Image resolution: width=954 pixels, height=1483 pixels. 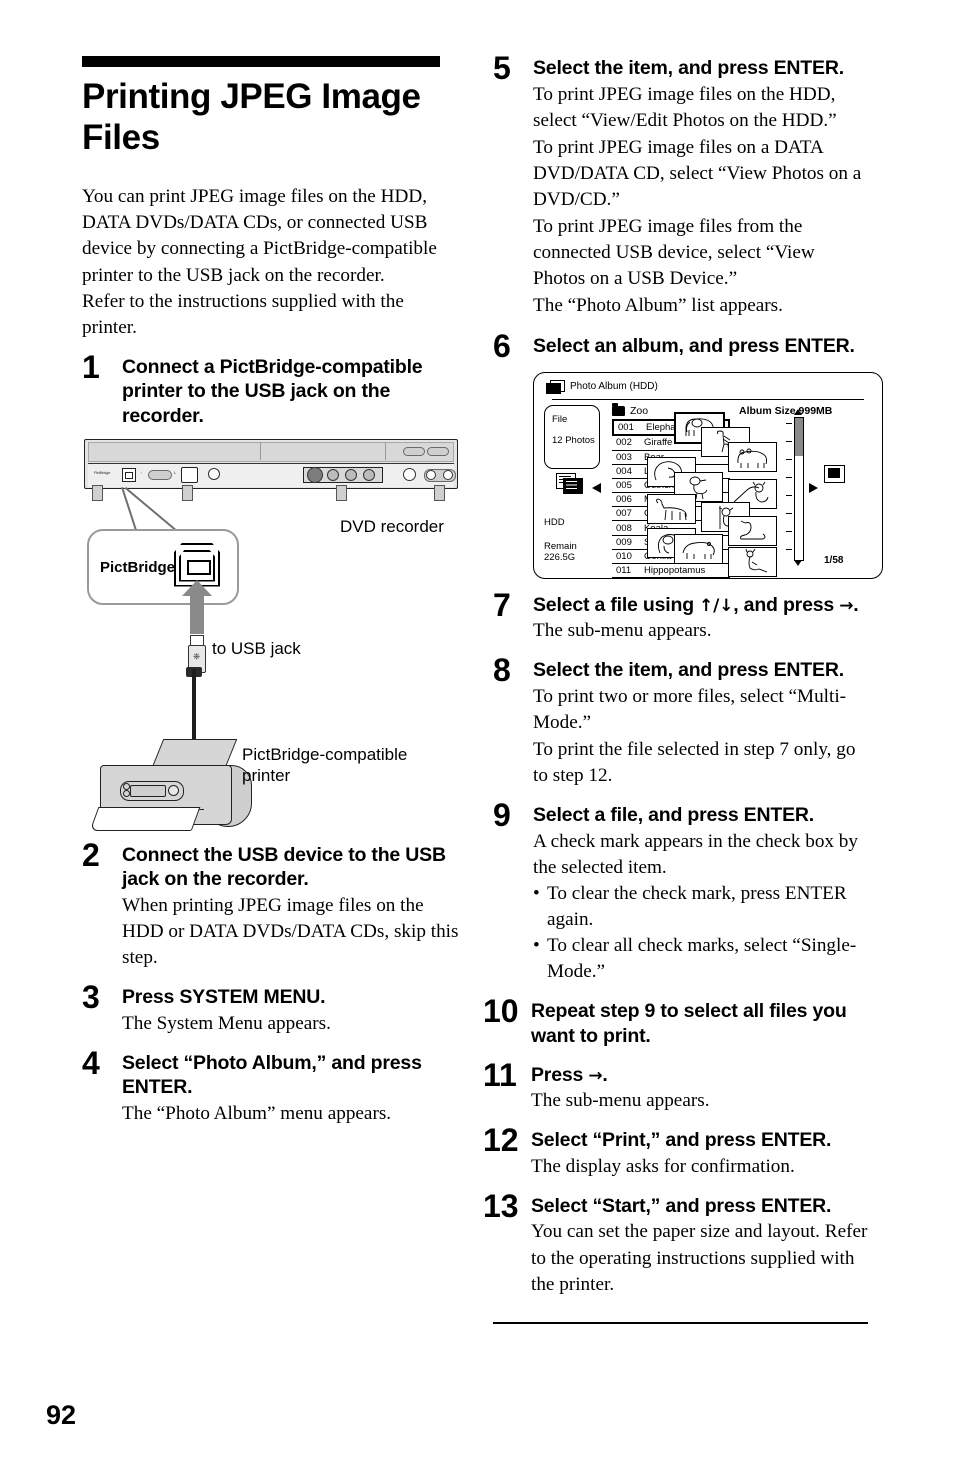 I want to click on osd-file-row: 011 Hippopotamus, so click(x=671, y=571).